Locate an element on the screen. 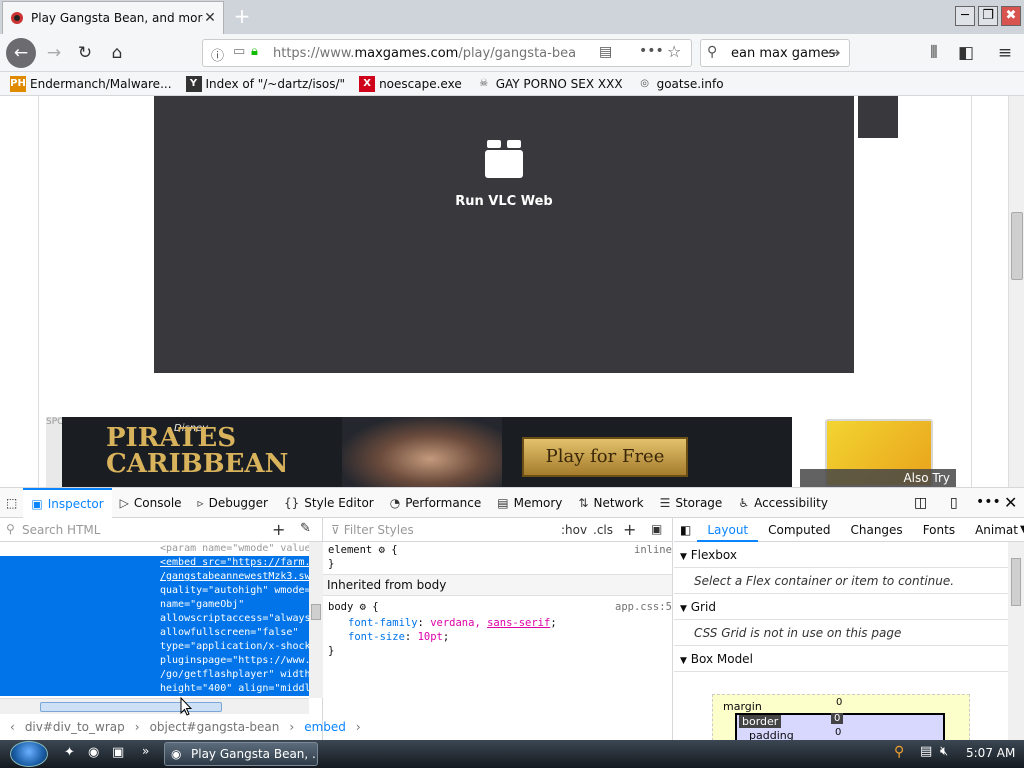  tab-debugger: ▹ Debugger is located at coordinates (233, 503).